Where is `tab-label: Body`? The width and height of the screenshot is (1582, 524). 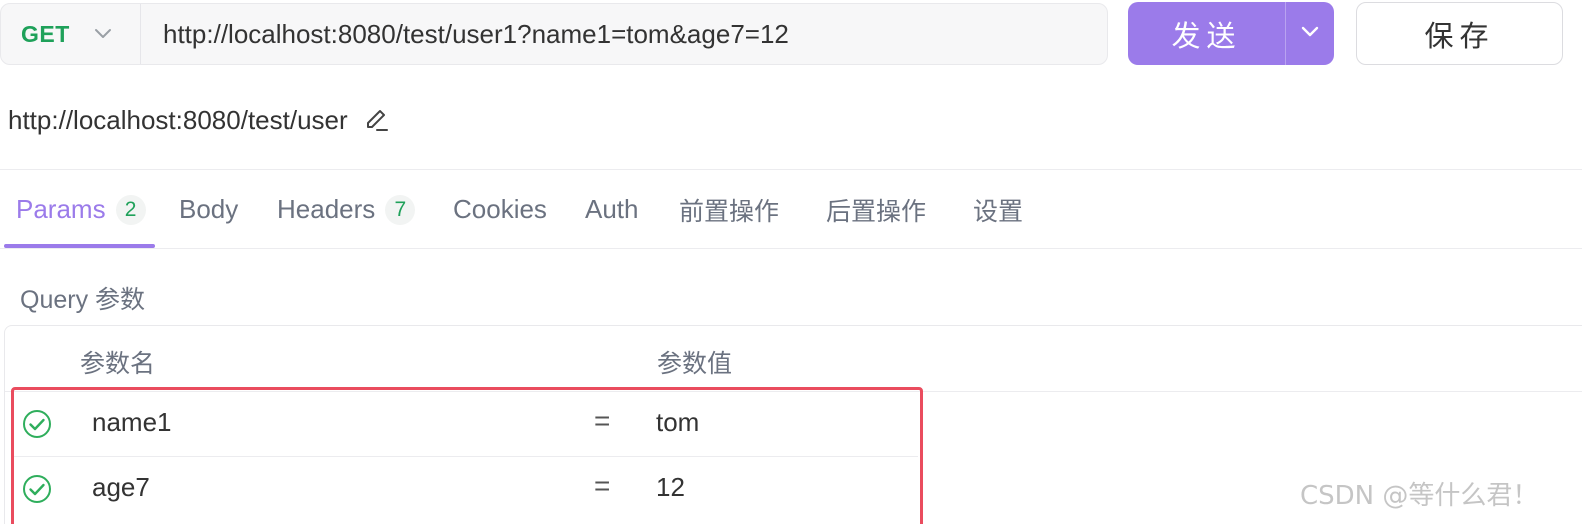
tab-label: Body is located at coordinates (209, 209).